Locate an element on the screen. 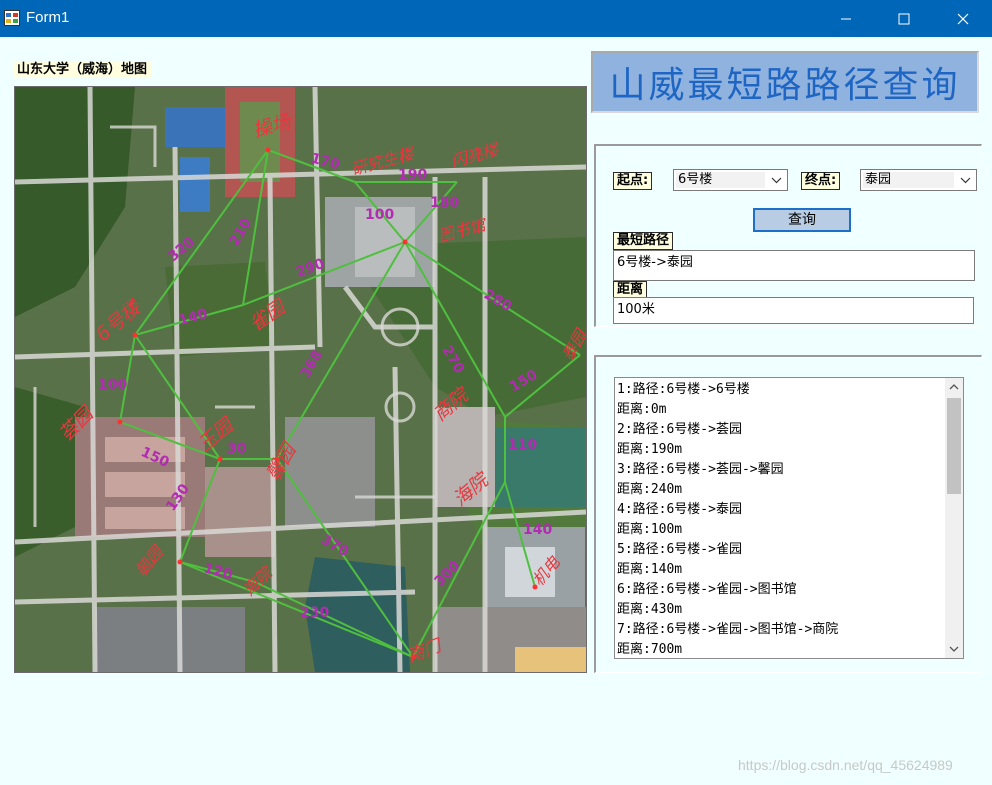  close-icon is located at coordinates (963, 18).